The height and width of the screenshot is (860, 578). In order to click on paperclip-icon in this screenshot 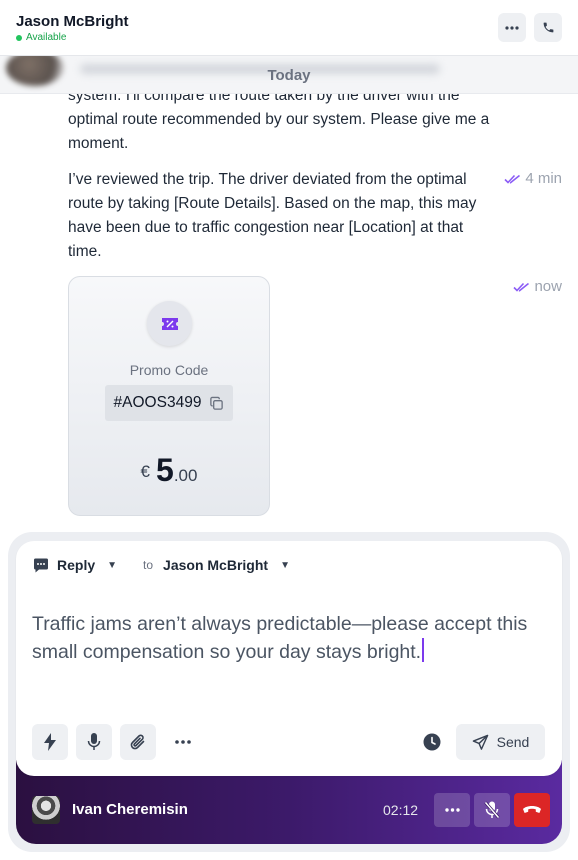, I will do `click(137, 742)`.